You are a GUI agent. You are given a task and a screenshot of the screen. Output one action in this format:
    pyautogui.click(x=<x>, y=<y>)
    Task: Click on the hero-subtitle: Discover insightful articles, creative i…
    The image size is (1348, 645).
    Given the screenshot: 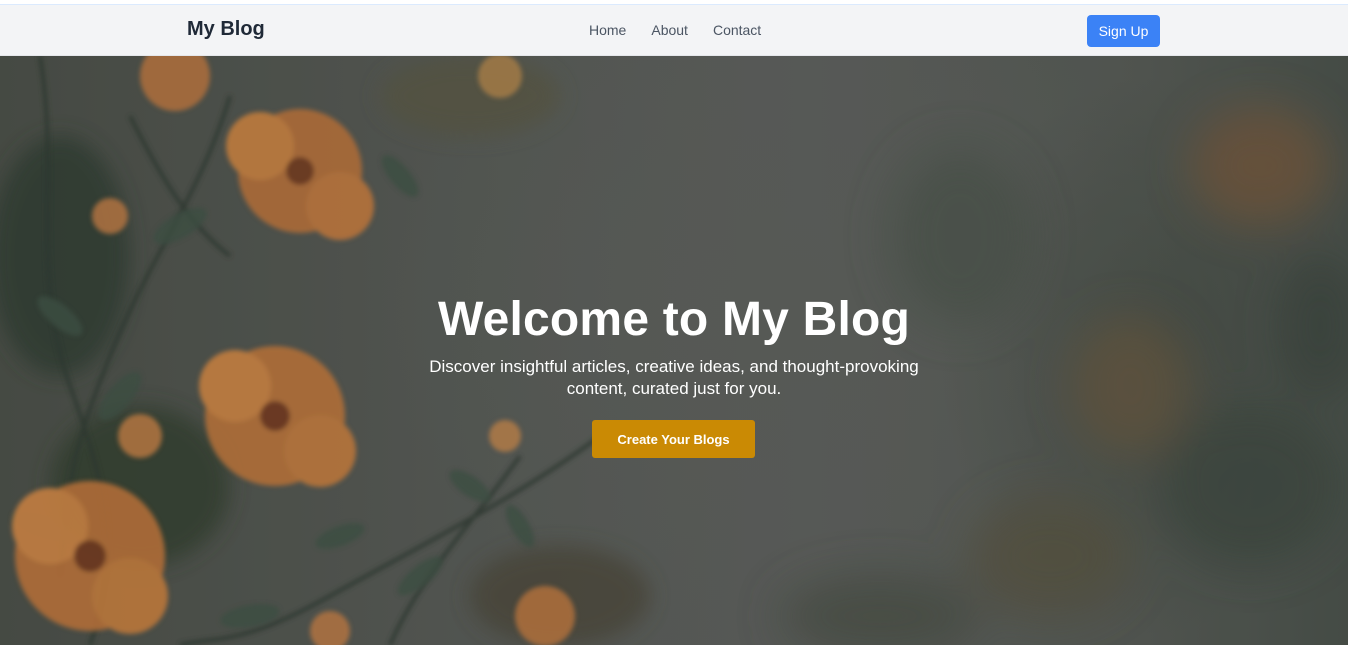 What is the action you would take?
    pyautogui.click(x=674, y=377)
    